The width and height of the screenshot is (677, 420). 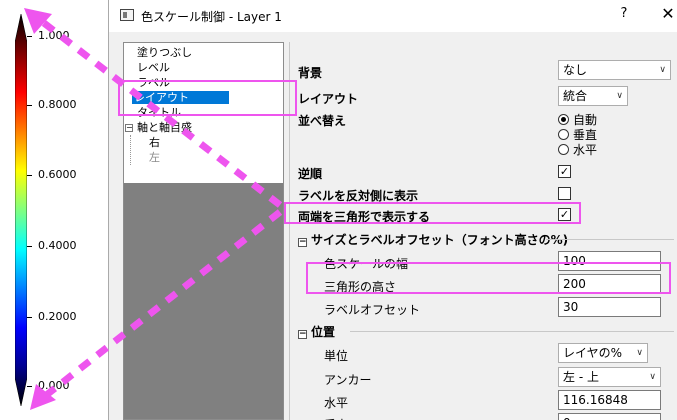 I want to click on tick-label-04: 0.4000, so click(x=57, y=245).